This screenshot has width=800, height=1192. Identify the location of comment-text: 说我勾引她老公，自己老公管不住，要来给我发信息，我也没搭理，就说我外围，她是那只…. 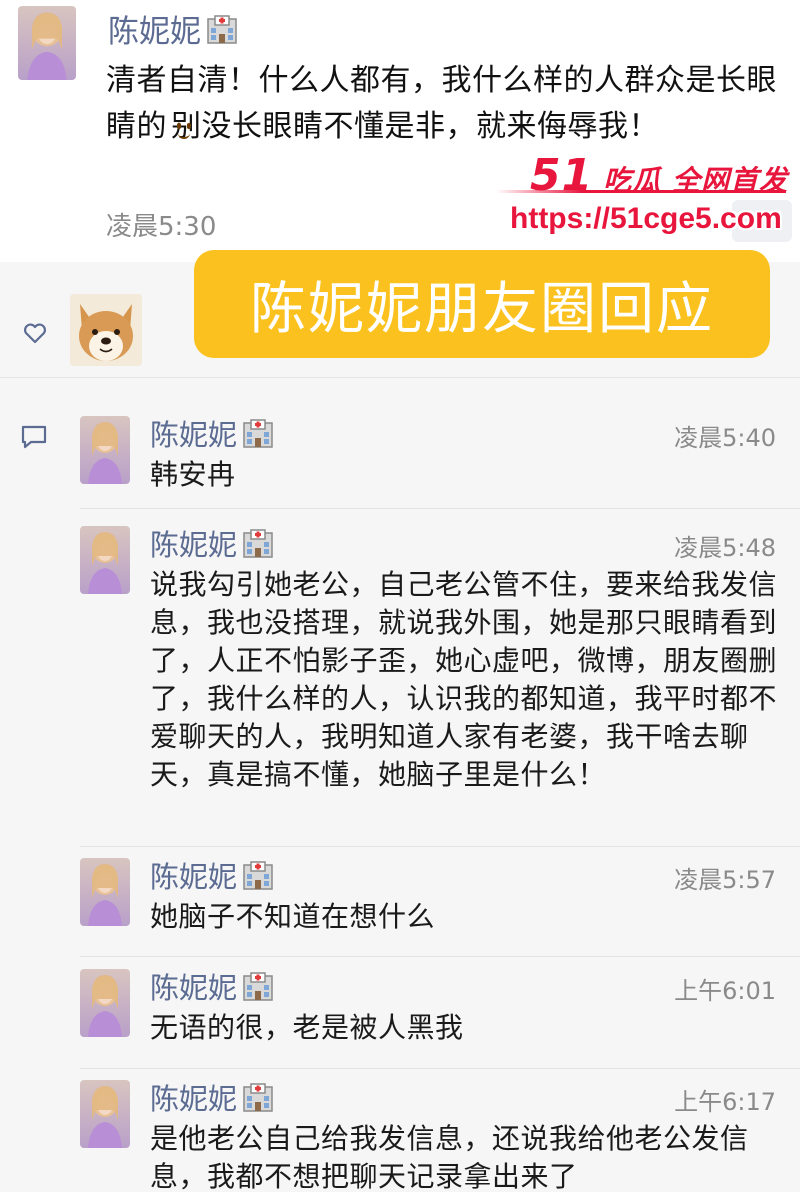
(464, 679).